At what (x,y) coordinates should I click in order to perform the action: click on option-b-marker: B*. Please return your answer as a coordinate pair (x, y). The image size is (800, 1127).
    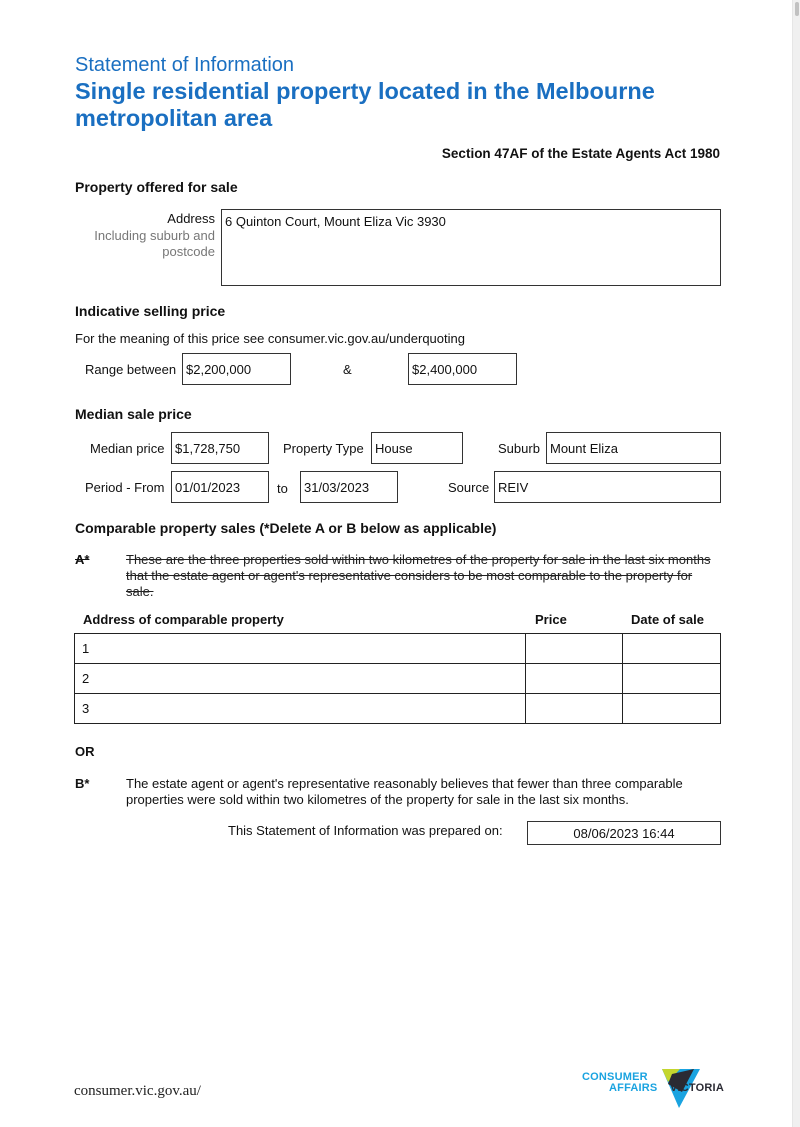
    Looking at the image, I should click on (82, 783).